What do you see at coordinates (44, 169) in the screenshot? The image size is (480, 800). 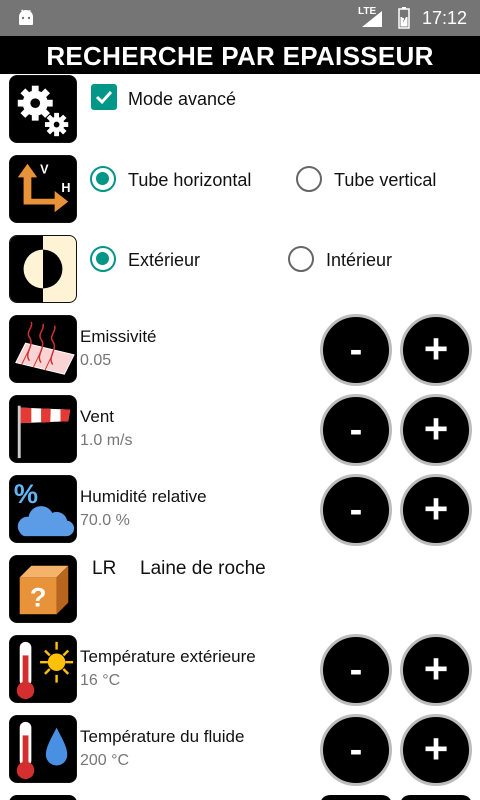 I see `vertical-letter: V` at bounding box center [44, 169].